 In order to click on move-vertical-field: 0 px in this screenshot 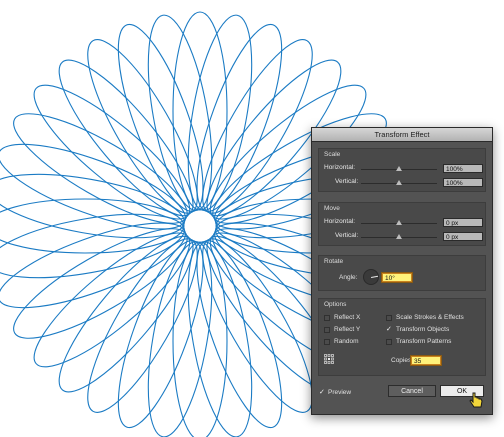, I will do `click(463, 236)`.